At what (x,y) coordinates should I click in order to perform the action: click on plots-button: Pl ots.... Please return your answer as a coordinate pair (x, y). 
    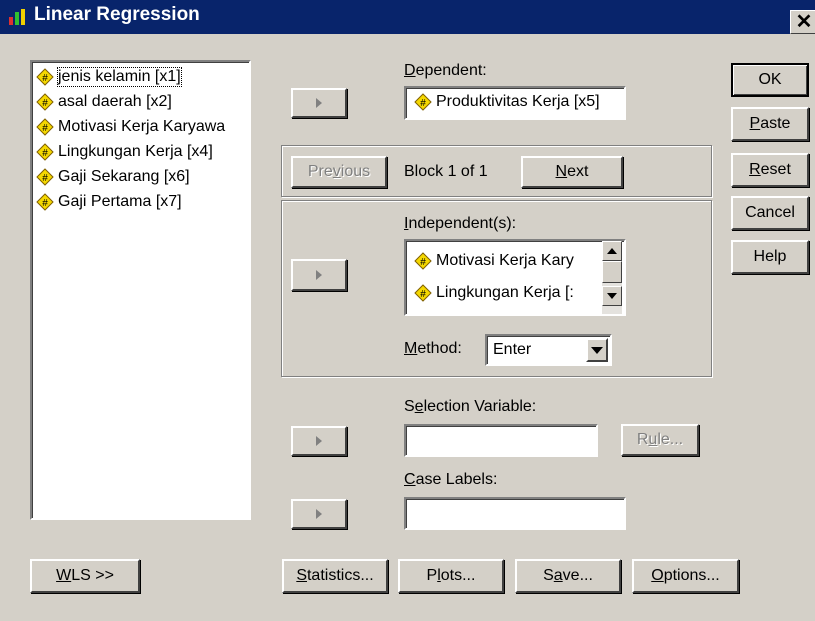
    Looking at the image, I should click on (451, 576).